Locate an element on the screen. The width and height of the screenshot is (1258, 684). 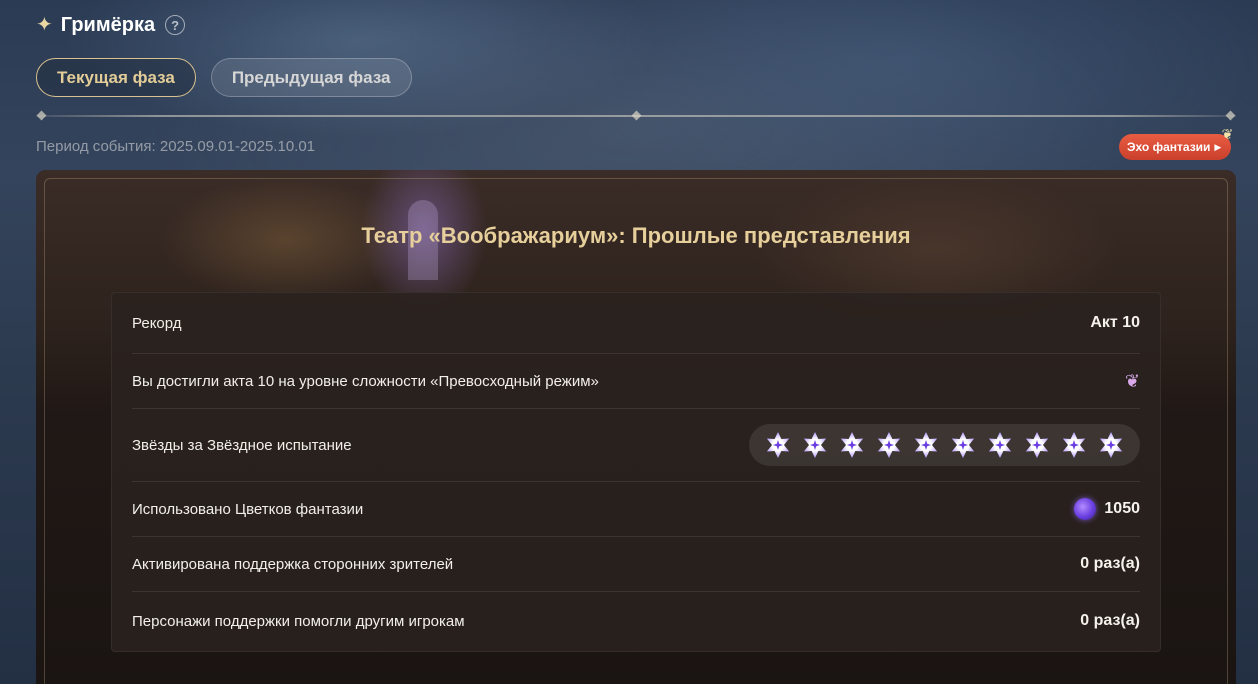
page-title: Гримёрка is located at coordinates (108, 25).